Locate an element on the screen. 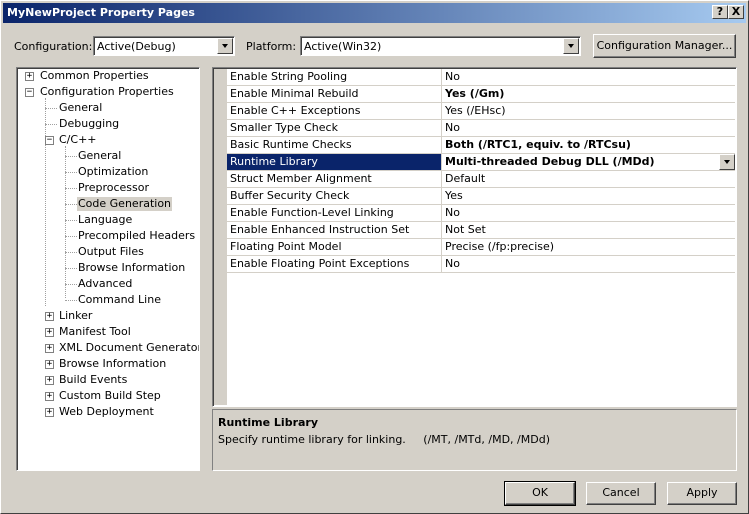 The height and width of the screenshot is (514, 749). property-value: Yes is located at coordinates (589, 196).